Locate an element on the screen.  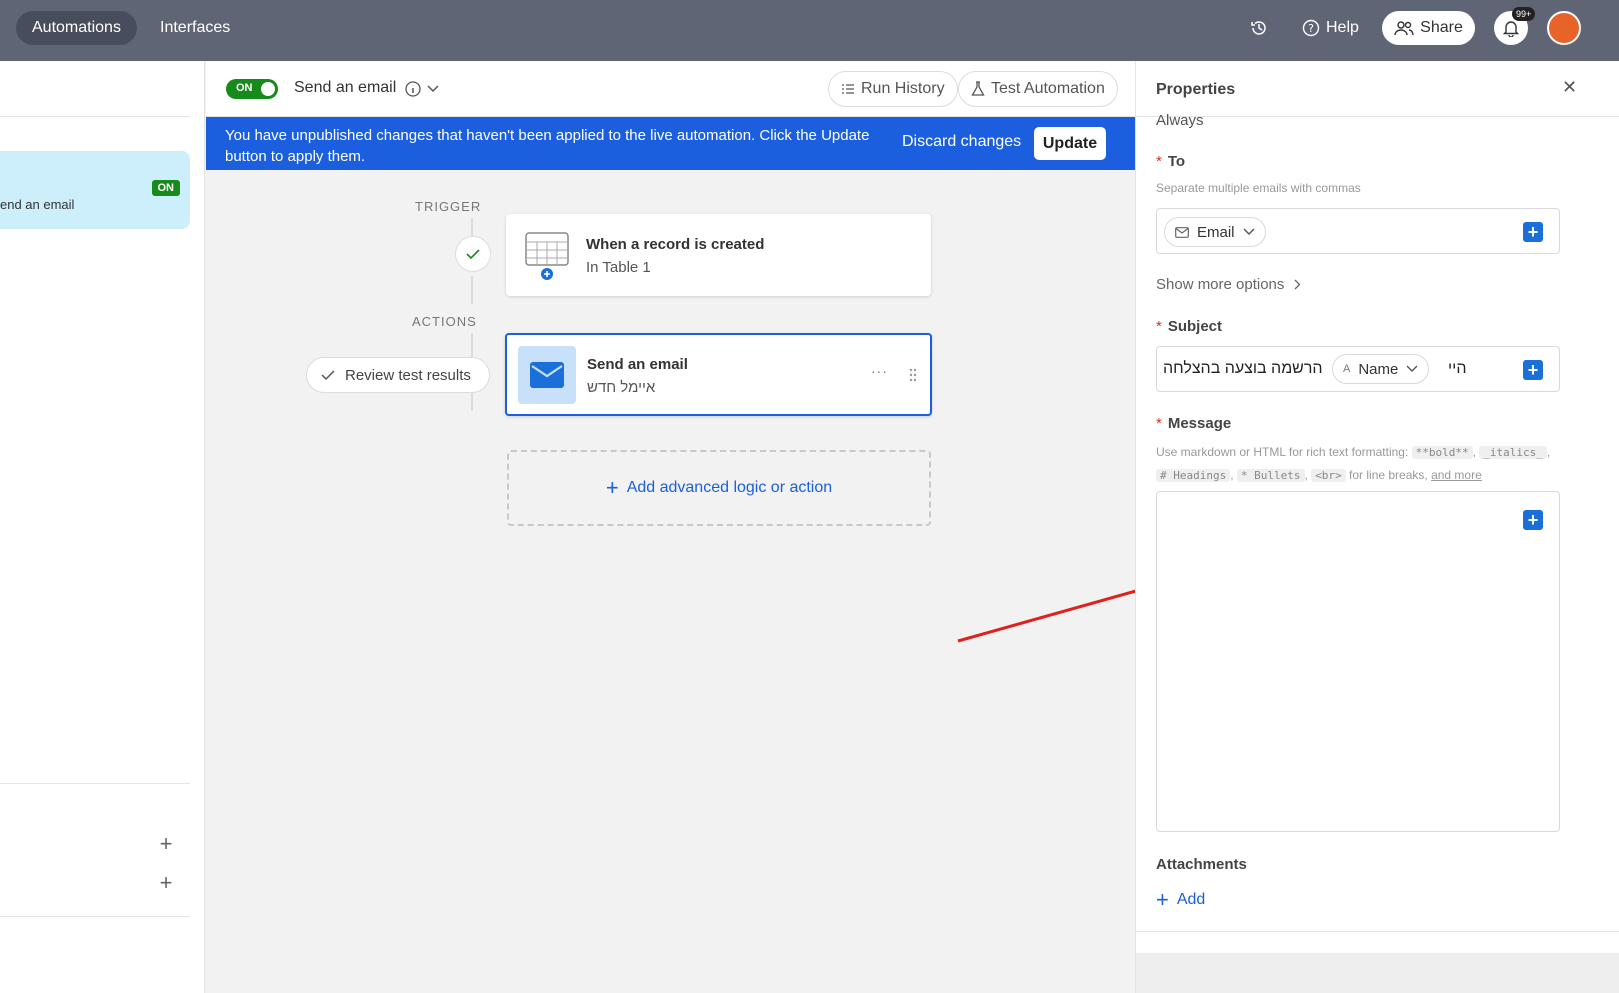
add-logic-or-action-button: + Add advanced logic or action is located at coordinates (719, 488).